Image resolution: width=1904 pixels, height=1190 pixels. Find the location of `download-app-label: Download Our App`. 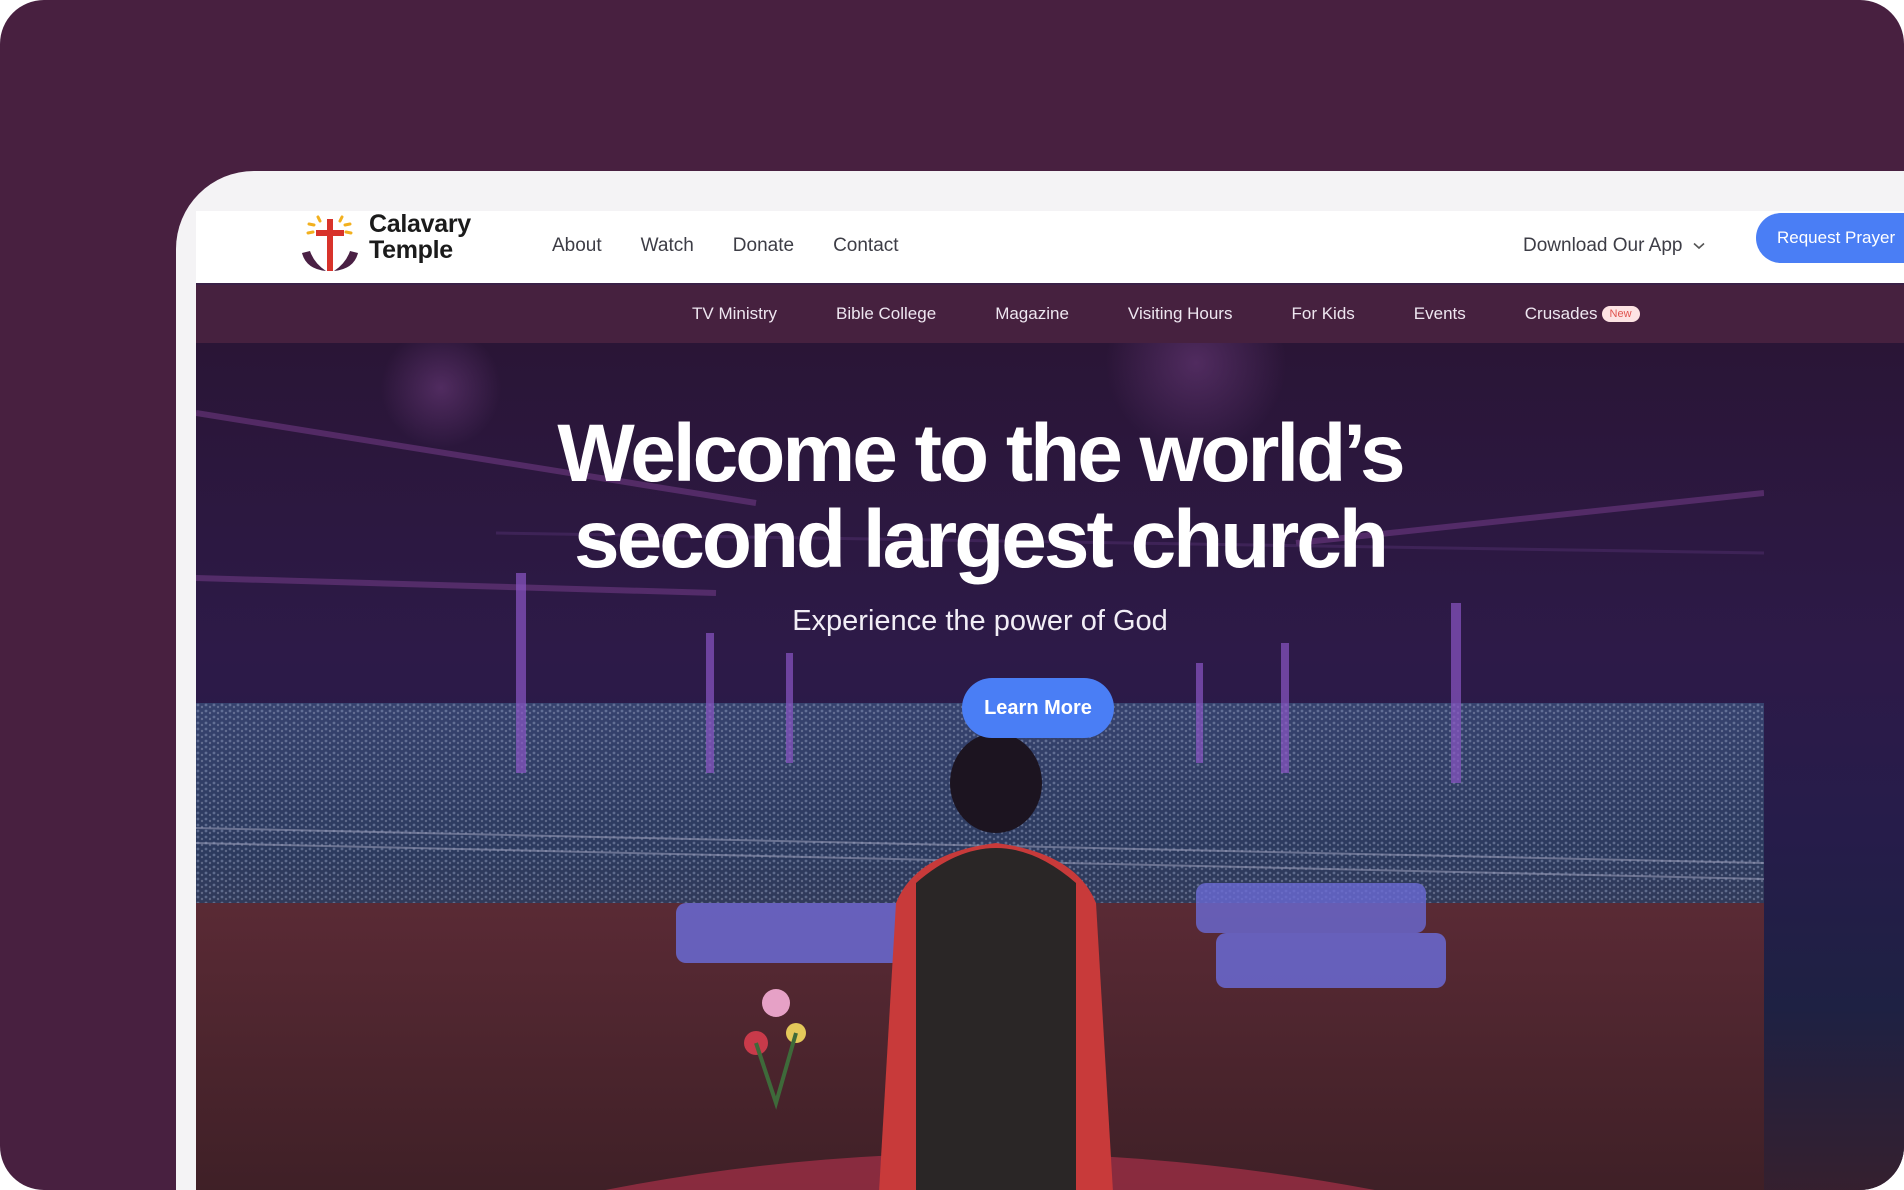

download-app-label: Download Our App is located at coordinates (1603, 245).